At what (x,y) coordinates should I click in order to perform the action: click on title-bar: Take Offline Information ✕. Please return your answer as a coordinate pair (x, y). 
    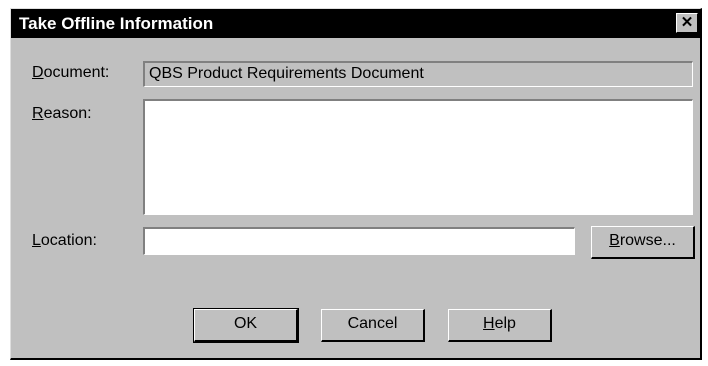
    Looking at the image, I should click on (355, 23).